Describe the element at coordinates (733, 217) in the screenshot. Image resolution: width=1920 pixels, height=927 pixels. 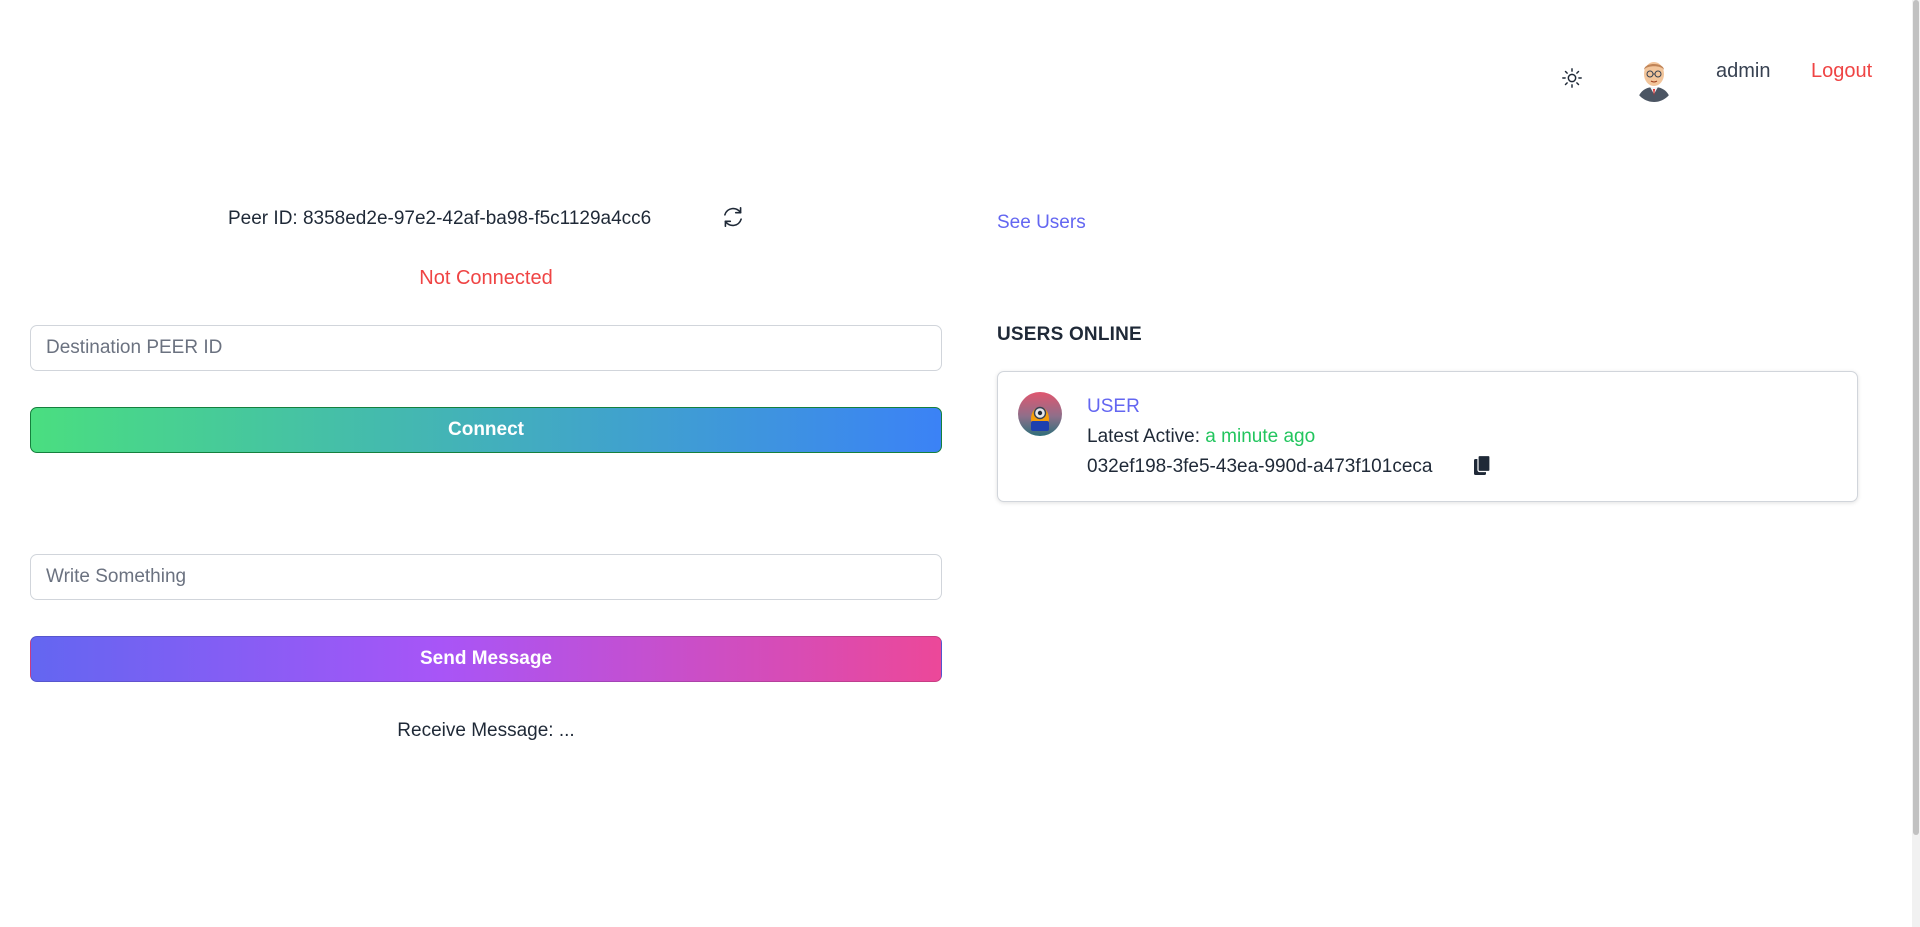
I see `refresh-icon` at that location.